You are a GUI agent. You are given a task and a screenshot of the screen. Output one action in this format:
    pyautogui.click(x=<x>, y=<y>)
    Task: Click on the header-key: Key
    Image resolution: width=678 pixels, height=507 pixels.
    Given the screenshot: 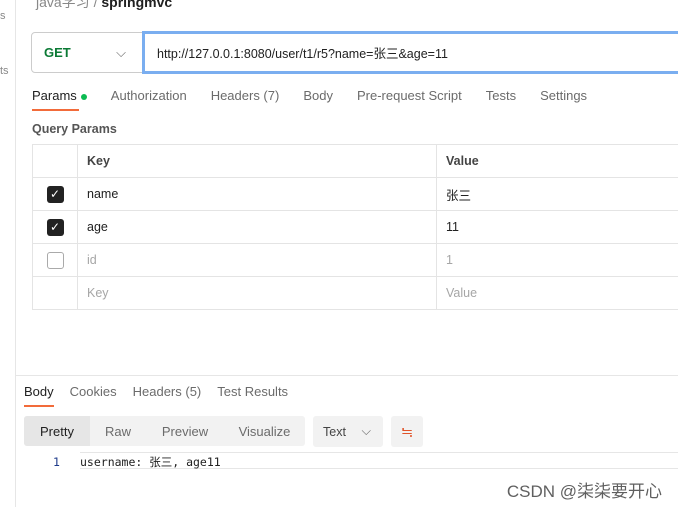 What is the action you would take?
    pyautogui.click(x=257, y=161)
    